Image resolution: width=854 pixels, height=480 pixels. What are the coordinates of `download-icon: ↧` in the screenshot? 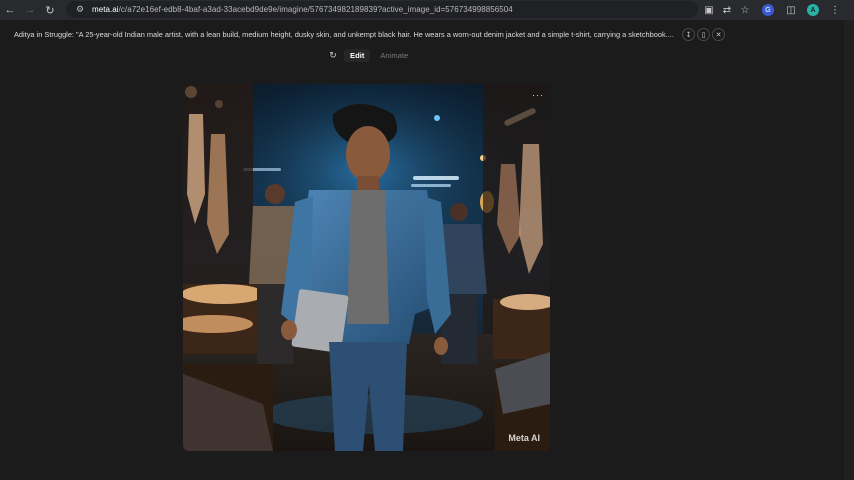 It's located at (688, 34).